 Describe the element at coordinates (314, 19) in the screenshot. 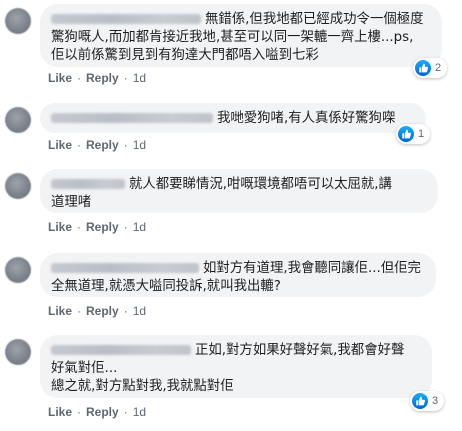

I see `comment-text-line: 無錯係,但我地都已經成功令一個極度` at that location.